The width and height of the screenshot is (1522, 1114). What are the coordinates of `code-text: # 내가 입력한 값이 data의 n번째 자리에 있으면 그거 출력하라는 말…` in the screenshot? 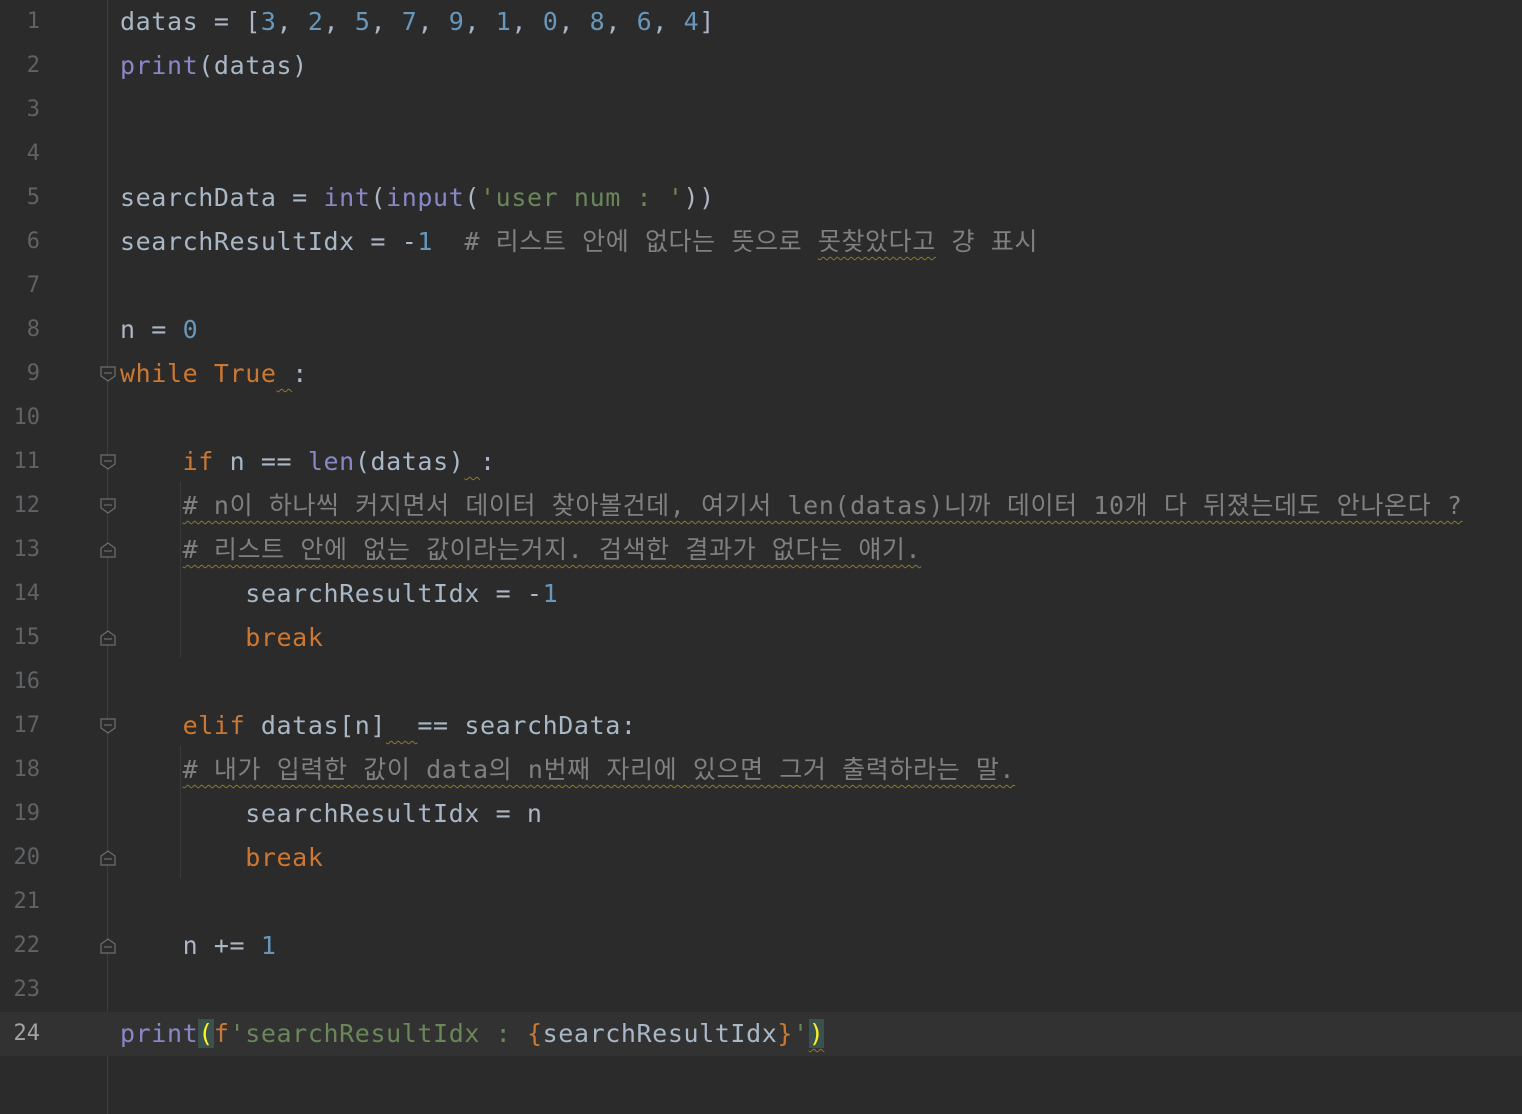 It's located at (567, 770).